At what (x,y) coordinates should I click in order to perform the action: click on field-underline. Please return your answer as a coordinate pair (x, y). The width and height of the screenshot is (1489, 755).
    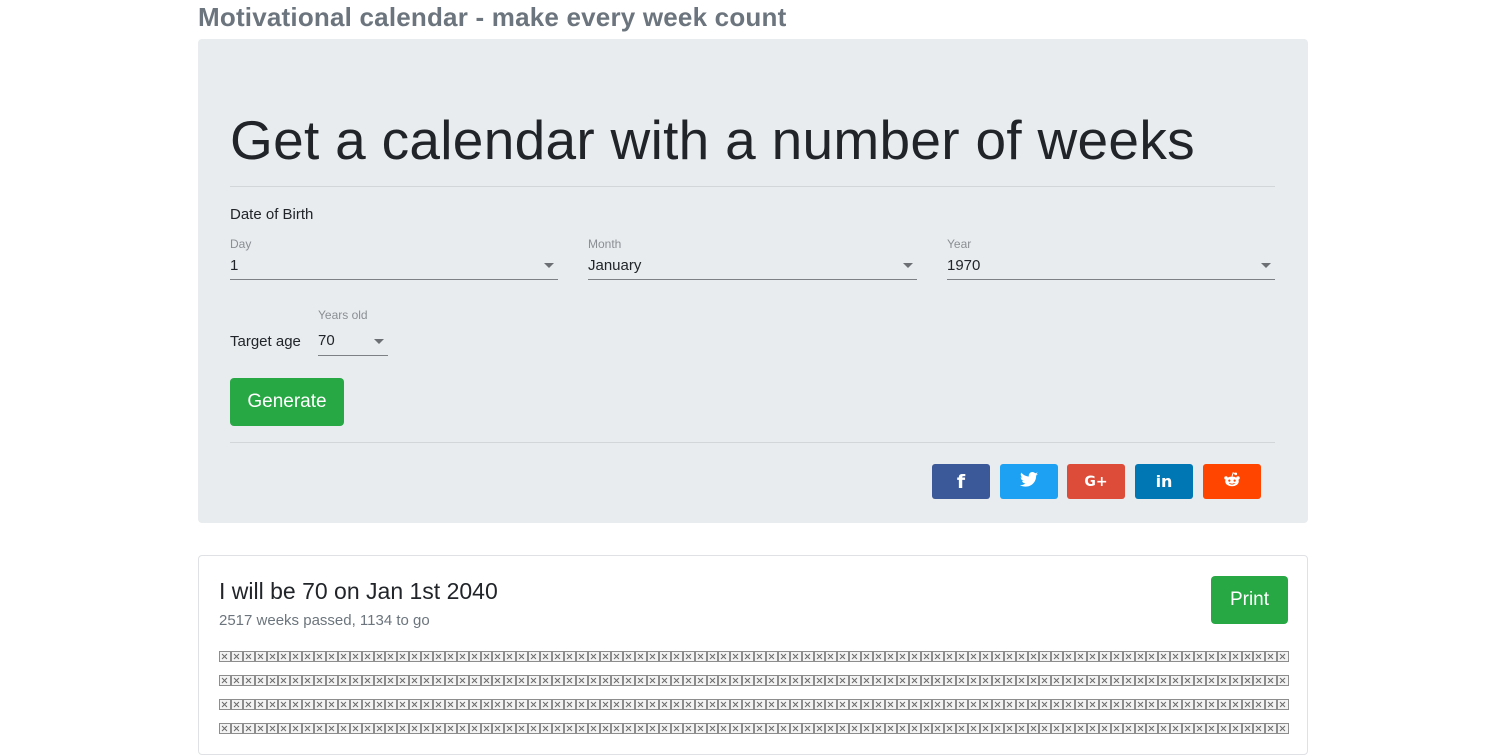
    Looking at the image, I should click on (1111, 279).